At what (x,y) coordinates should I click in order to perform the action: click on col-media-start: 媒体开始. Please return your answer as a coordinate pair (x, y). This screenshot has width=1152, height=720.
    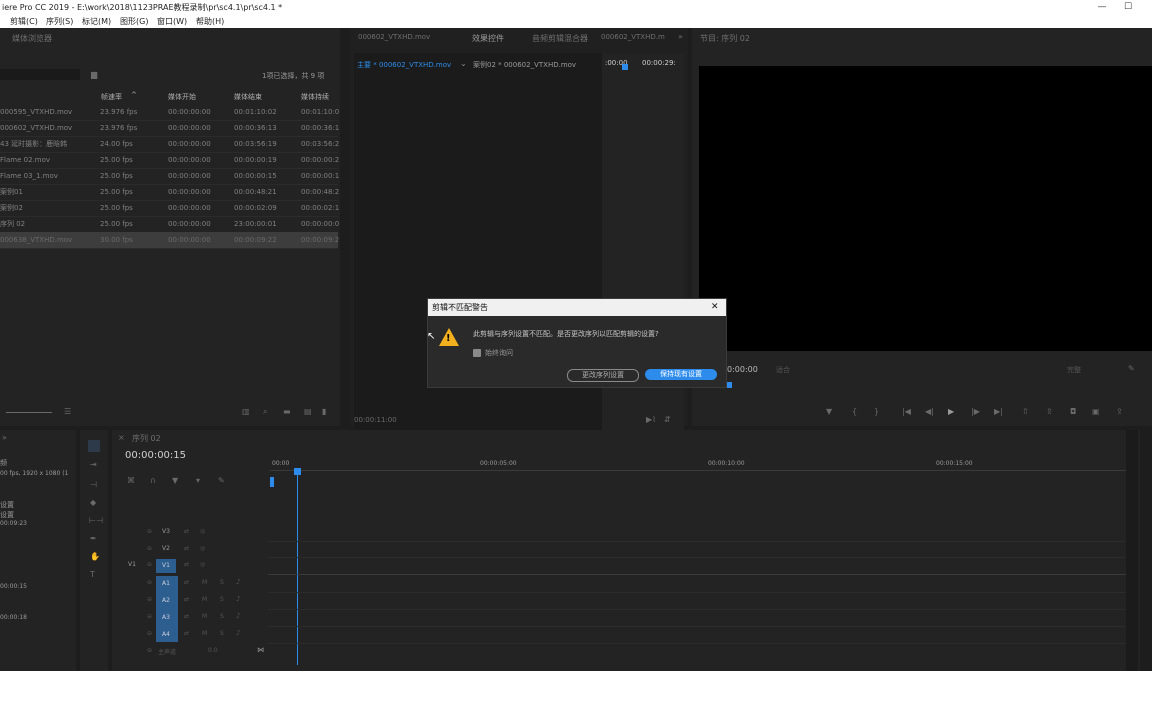
    Looking at the image, I should click on (182, 97).